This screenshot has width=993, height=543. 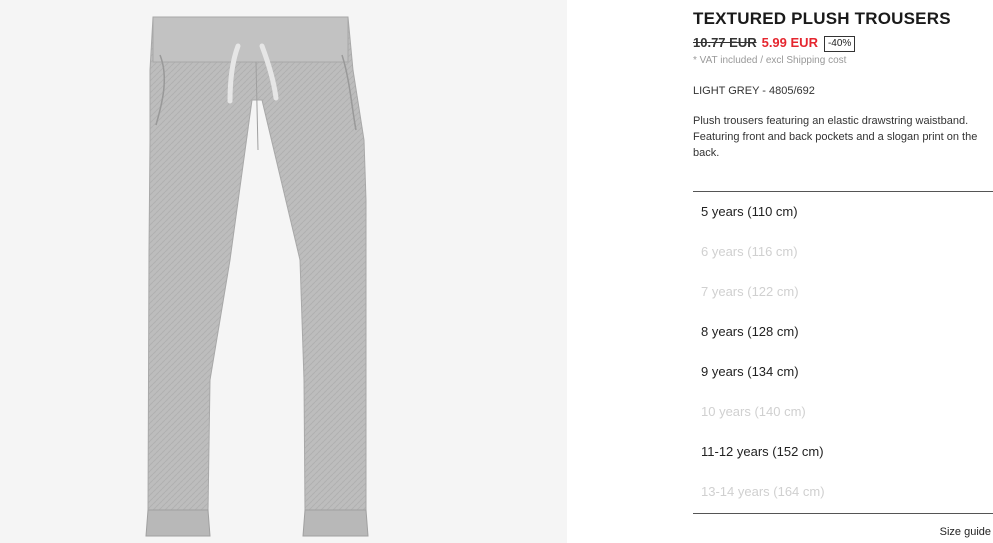 What do you see at coordinates (965, 532) in the screenshot?
I see `size-guide-link: Size guide` at bounding box center [965, 532].